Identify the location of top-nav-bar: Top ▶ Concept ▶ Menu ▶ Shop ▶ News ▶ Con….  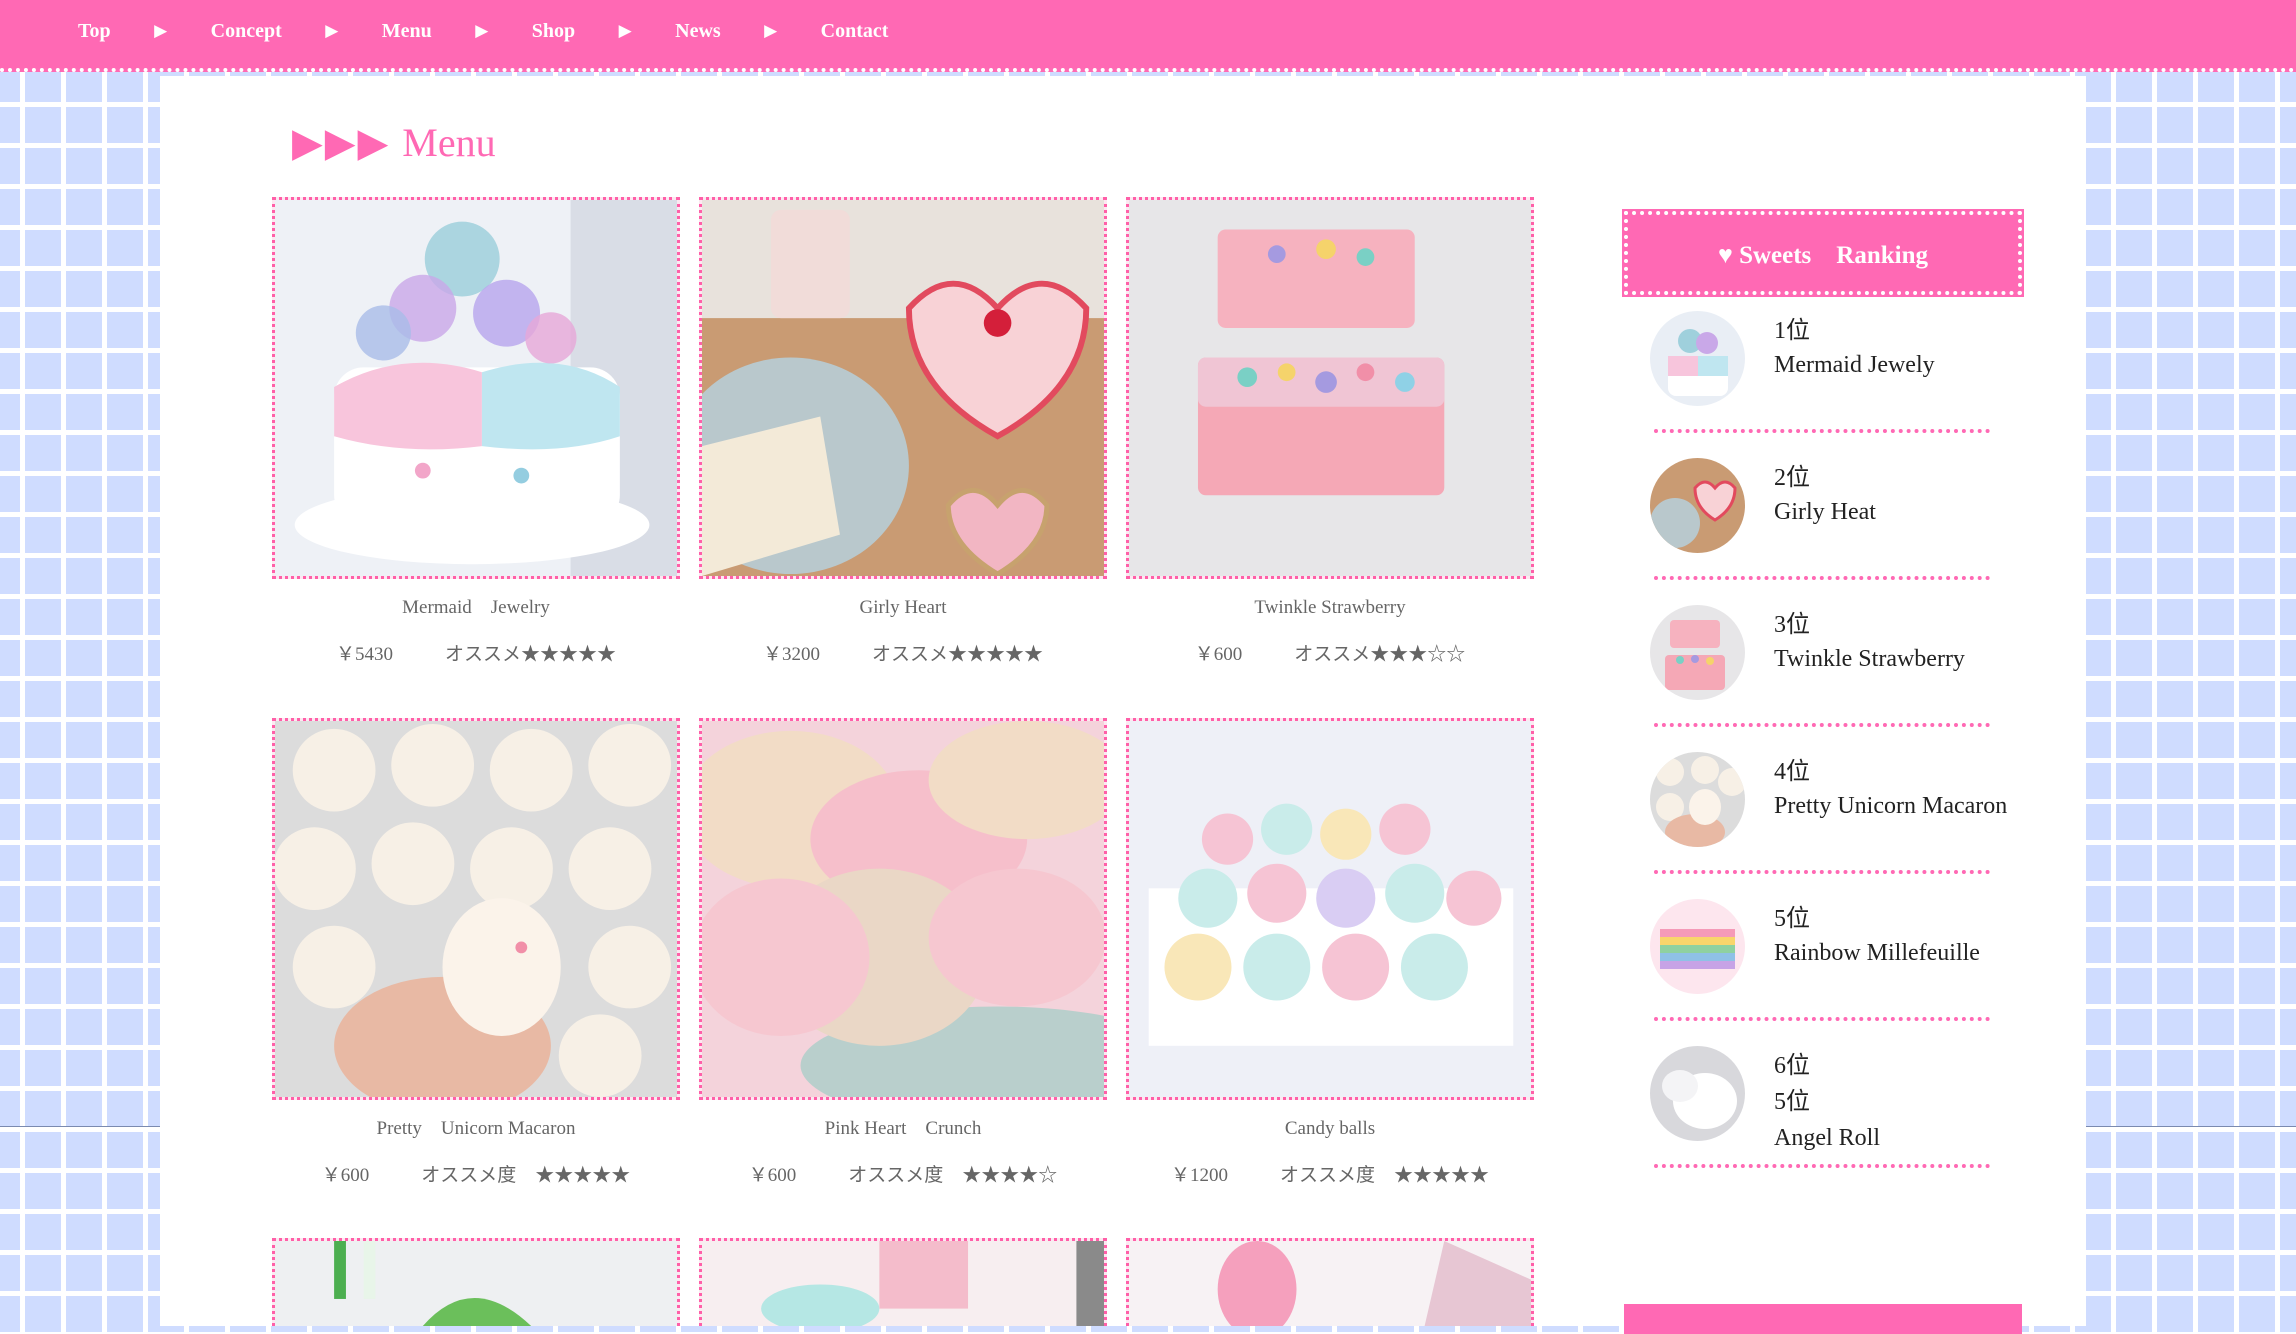
(1148, 36).